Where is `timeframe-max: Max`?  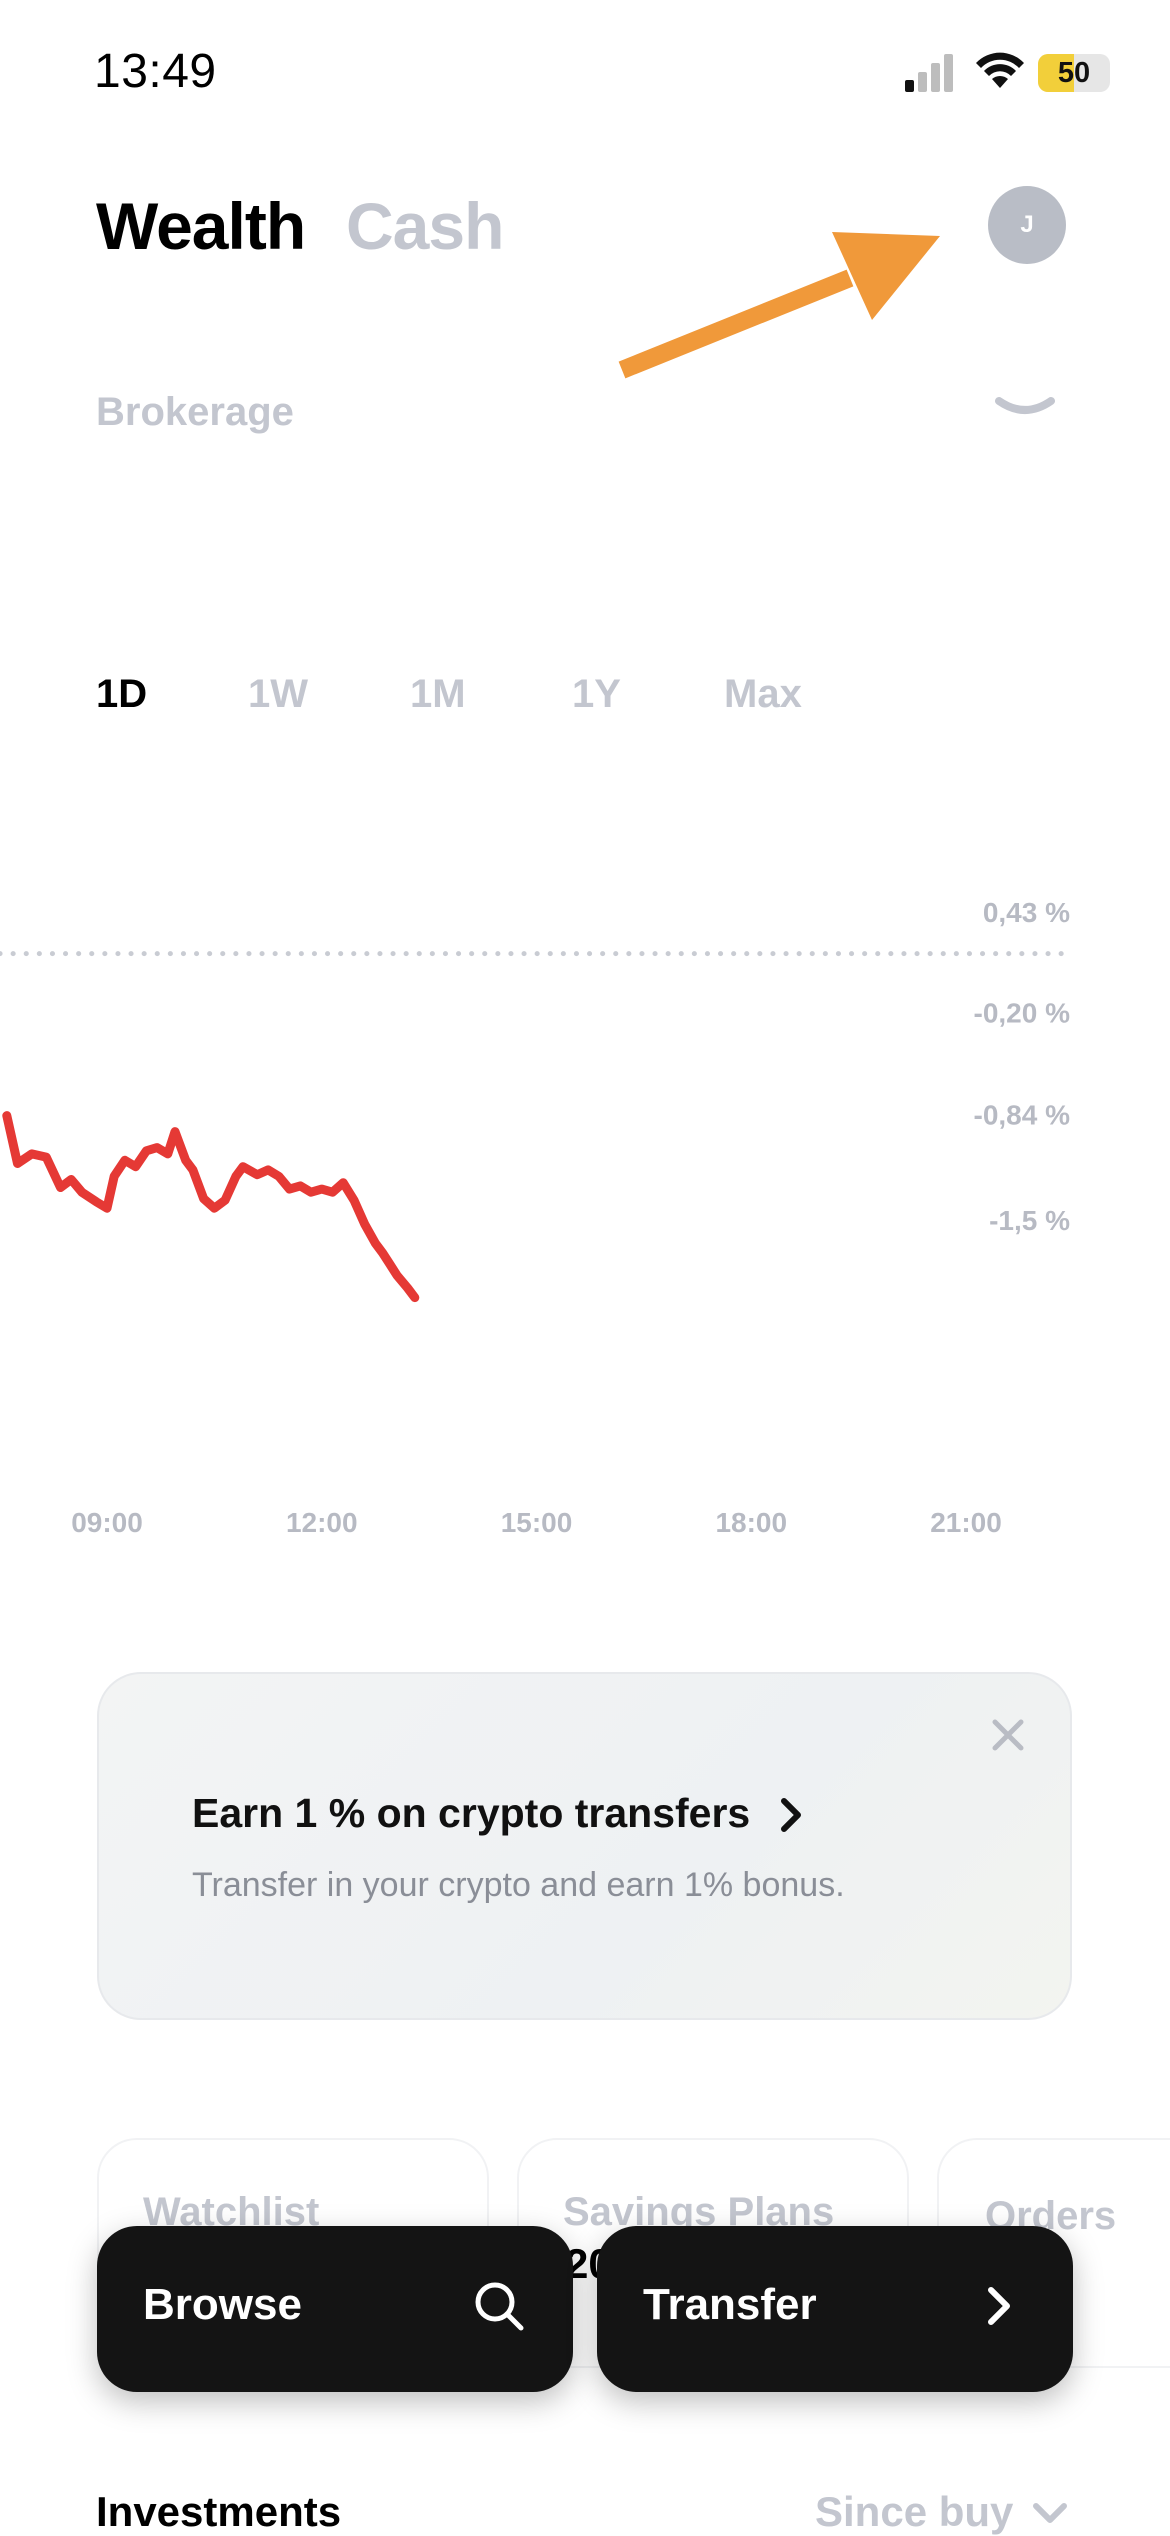
timeframe-max: Max is located at coordinates (763, 694).